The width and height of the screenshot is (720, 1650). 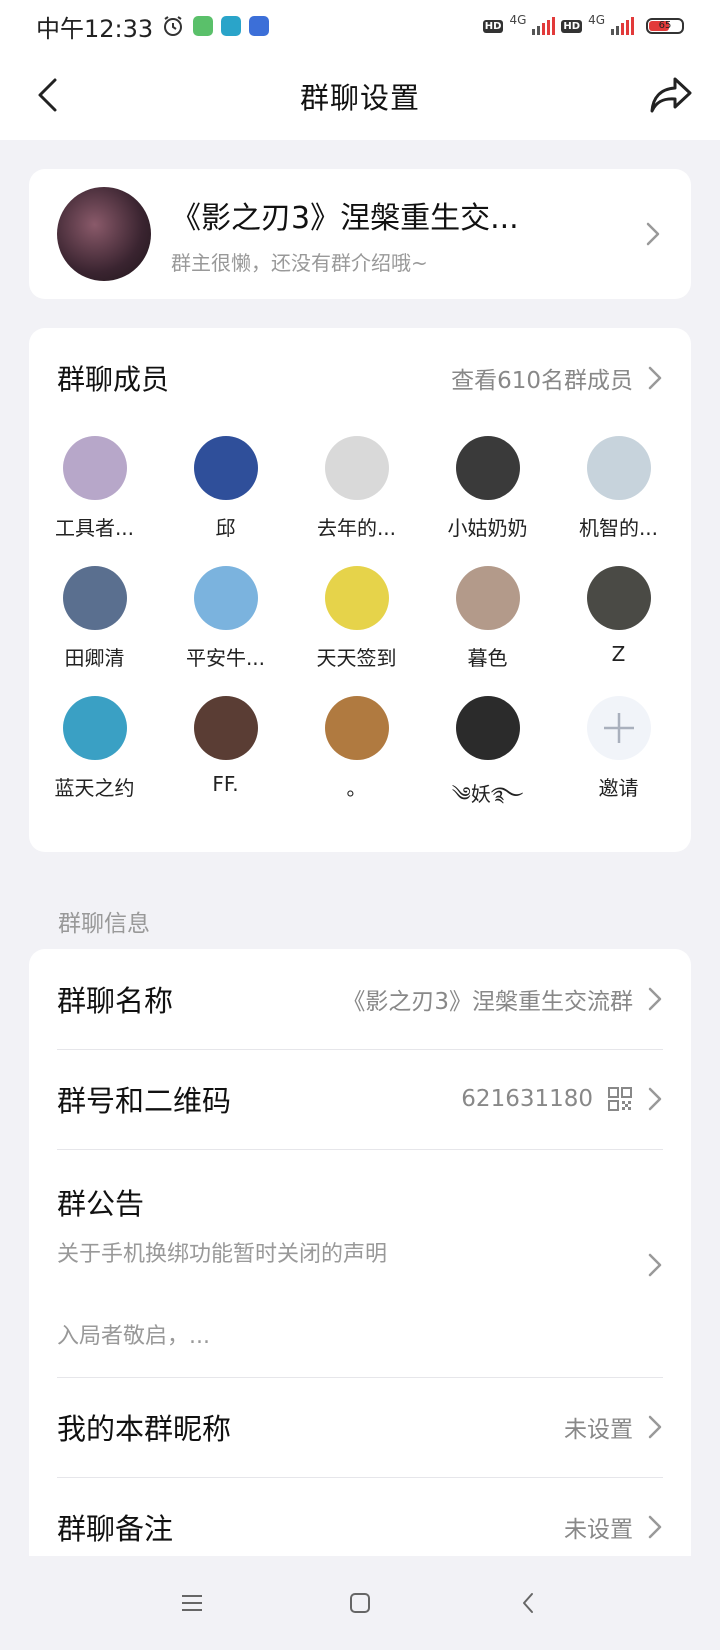 What do you see at coordinates (487, 528) in the screenshot?
I see `member-name: 小姑奶奶` at bounding box center [487, 528].